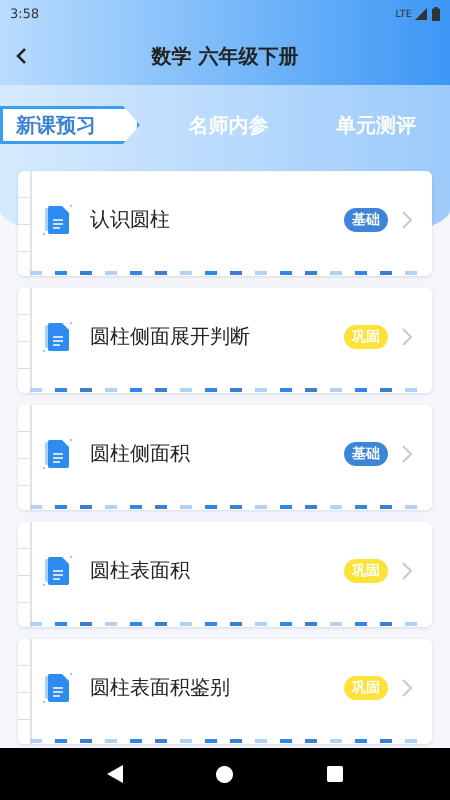 The width and height of the screenshot is (450, 800). What do you see at coordinates (436, 14) in the screenshot?
I see `battery-icon` at bounding box center [436, 14].